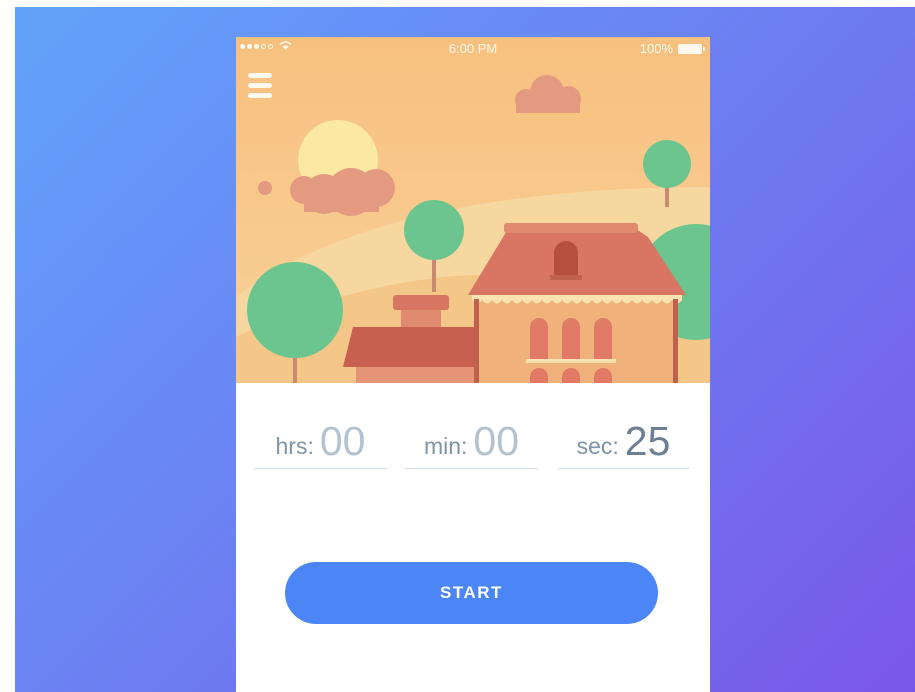  I want to click on seconds-field: sec: 25, so click(623, 439).